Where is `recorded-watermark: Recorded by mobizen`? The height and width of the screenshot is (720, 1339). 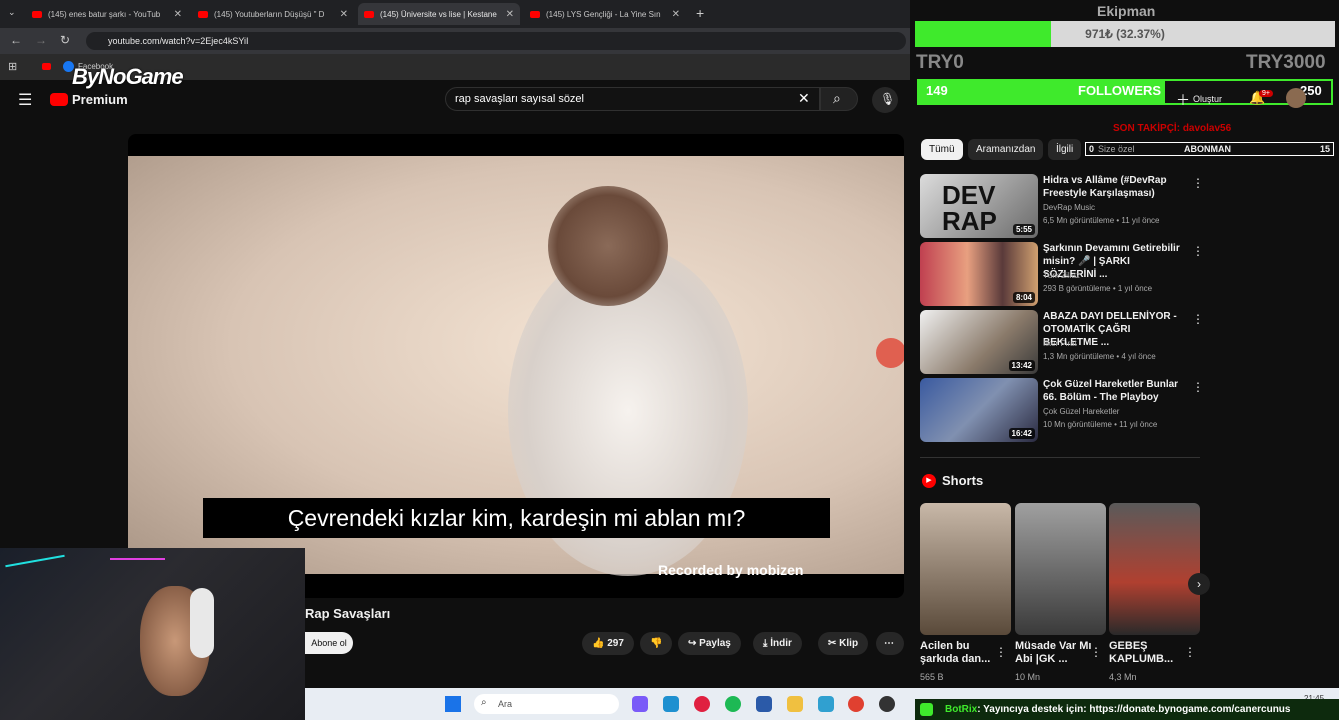 recorded-watermark: Recorded by mobizen is located at coordinates (731, 570).